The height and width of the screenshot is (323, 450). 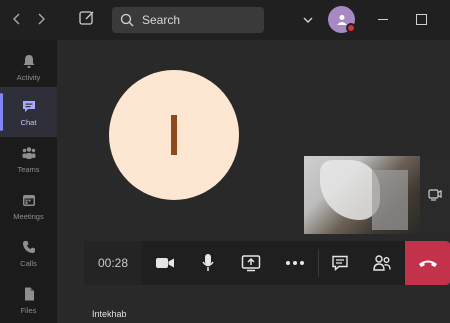 I want to click on call-timer: 00:28, so click(x=113, y=263).